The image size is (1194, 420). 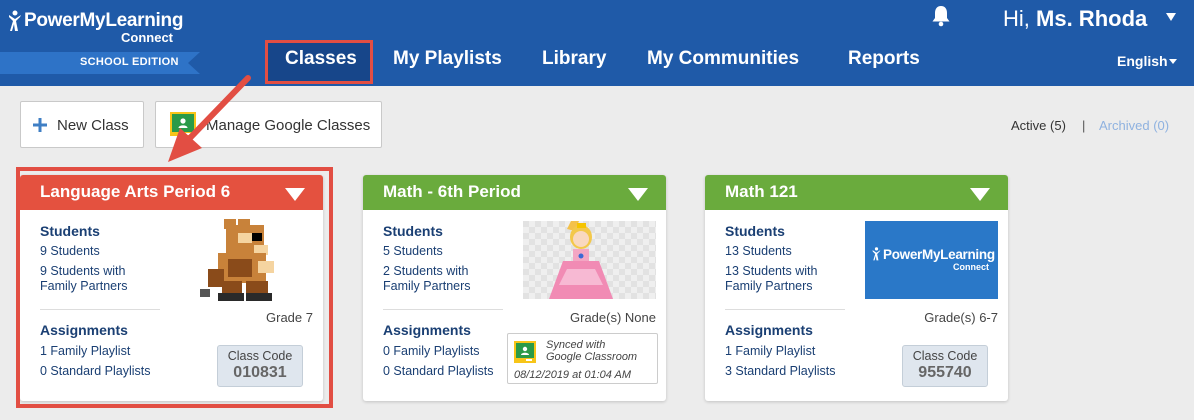 I want to click on language-caret-icon, so click(x=1173, y=61).